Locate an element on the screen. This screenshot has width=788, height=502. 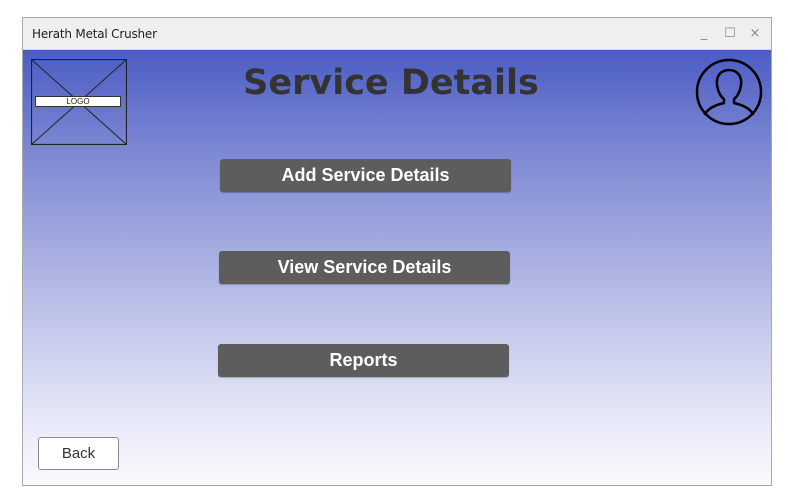
title-bar: Herath Metal Crusher _ ☐ × is located at coordinates (397, 34).